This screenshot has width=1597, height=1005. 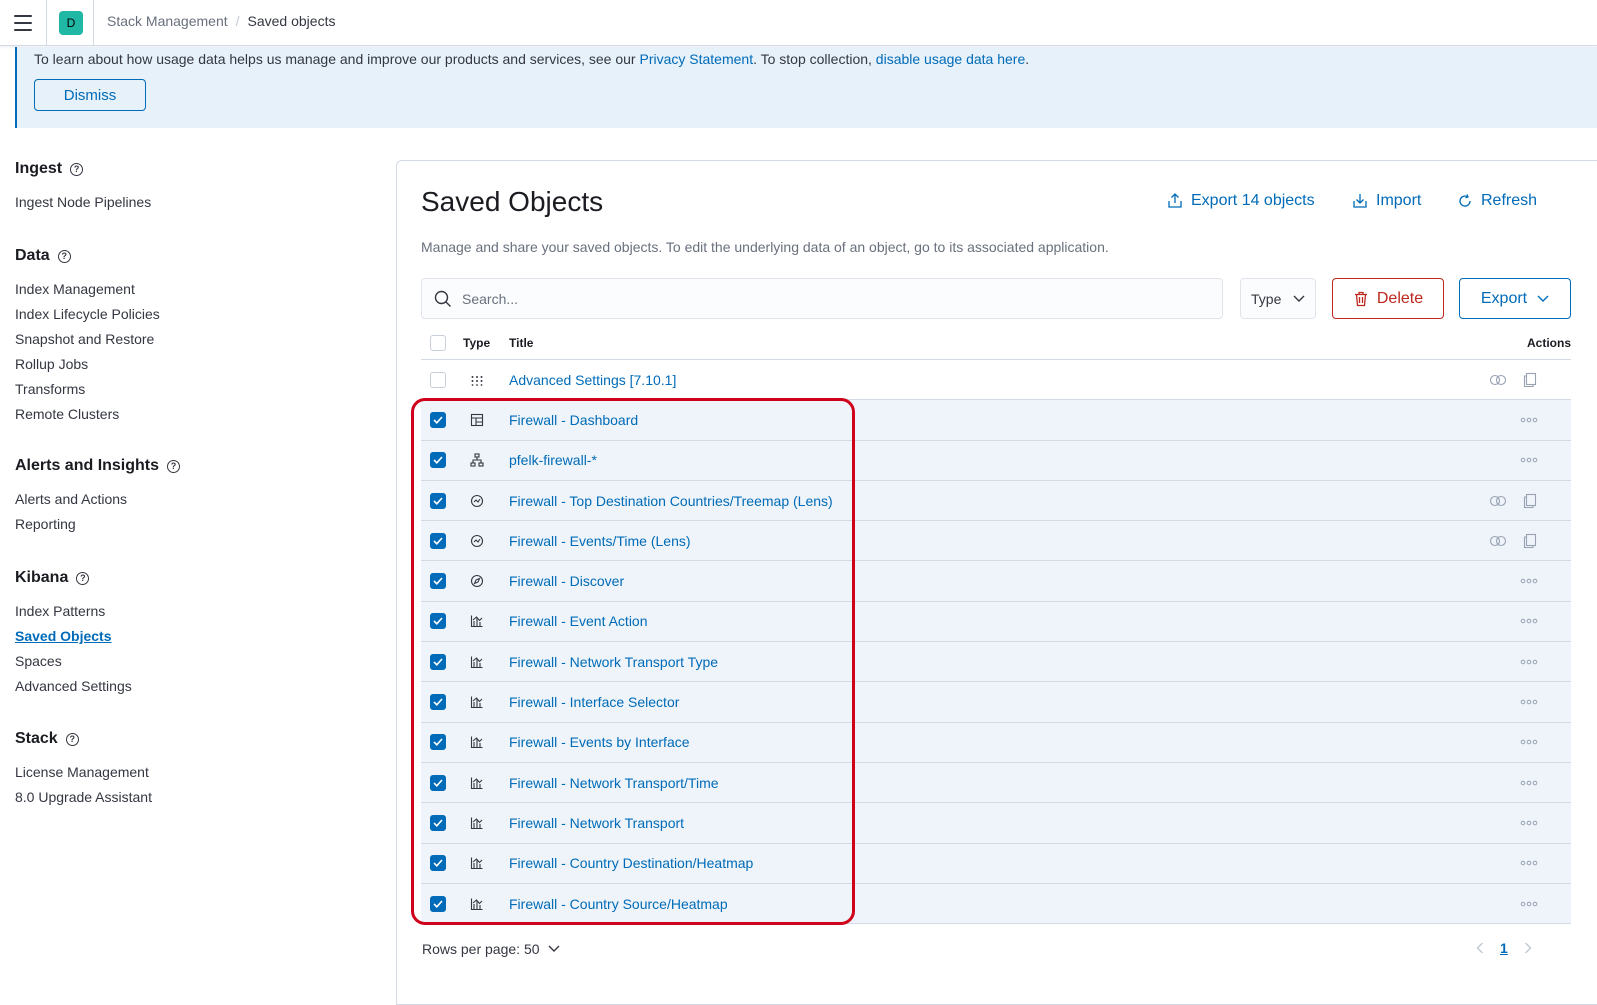 What do you see at coordinates (553, 460) in the screenshot?
I see `object-title-link: pfelk-firewall-*` at bounding box center [553, 460].